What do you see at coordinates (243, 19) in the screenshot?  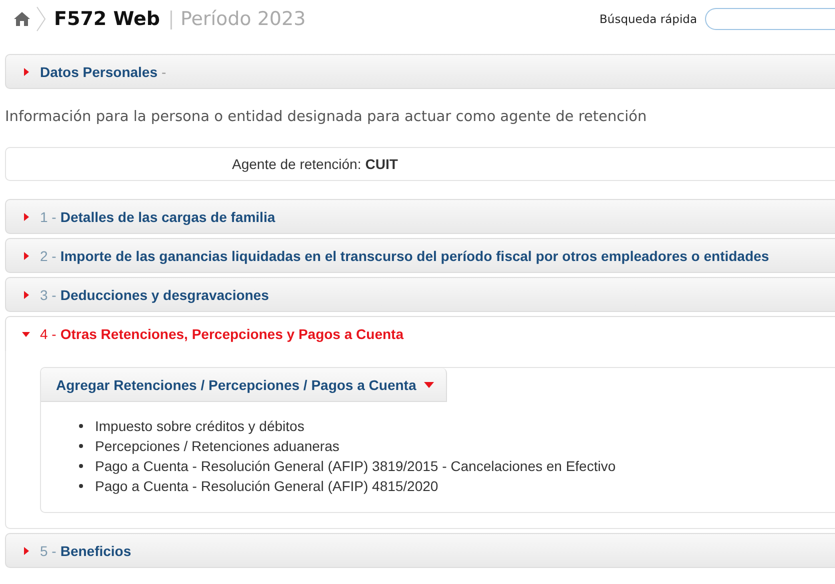 I see `period-label: Período 2023` at bounding box center [243, 19].